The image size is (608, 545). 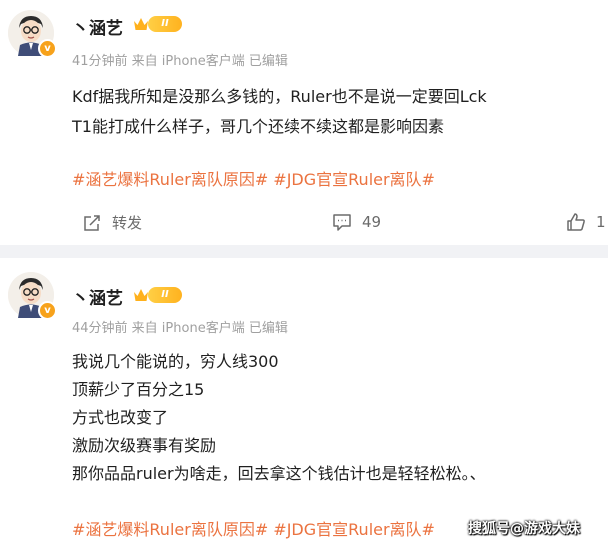 I want to click on post-separator, so click(x=304, y=251).